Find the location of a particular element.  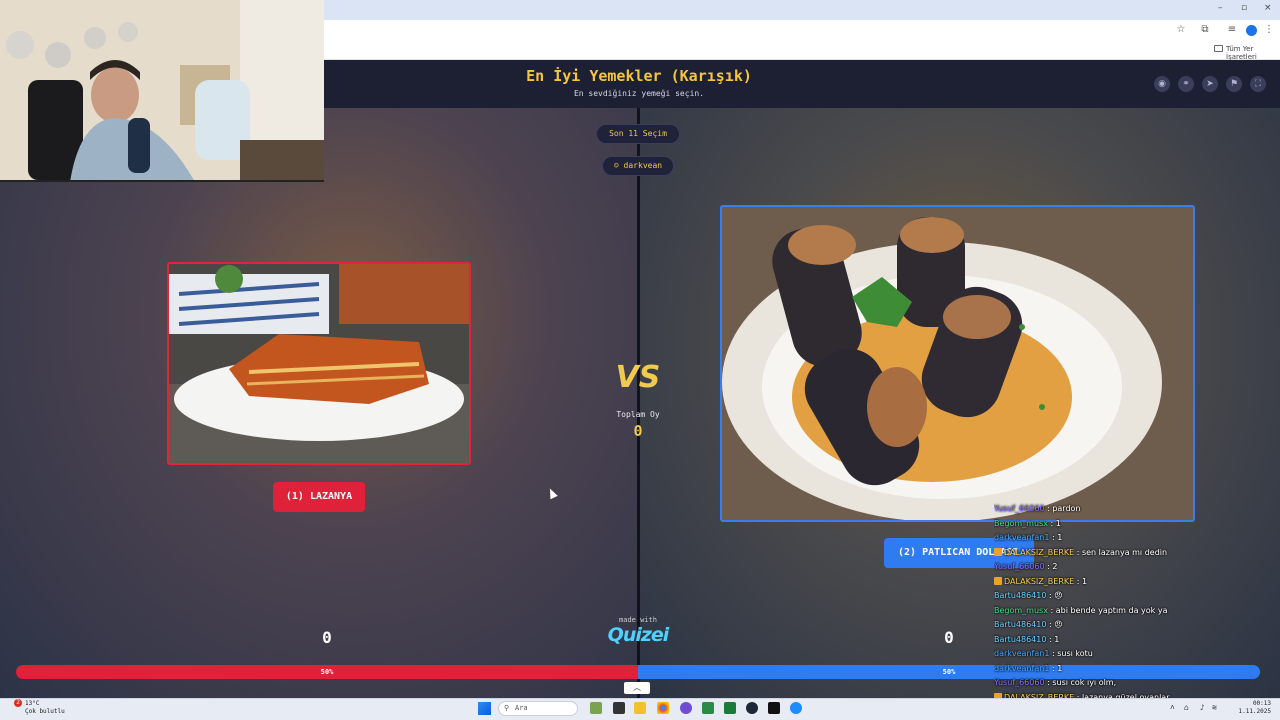

user-pill: ☺ darkvean is located at coordinates (638, 166).